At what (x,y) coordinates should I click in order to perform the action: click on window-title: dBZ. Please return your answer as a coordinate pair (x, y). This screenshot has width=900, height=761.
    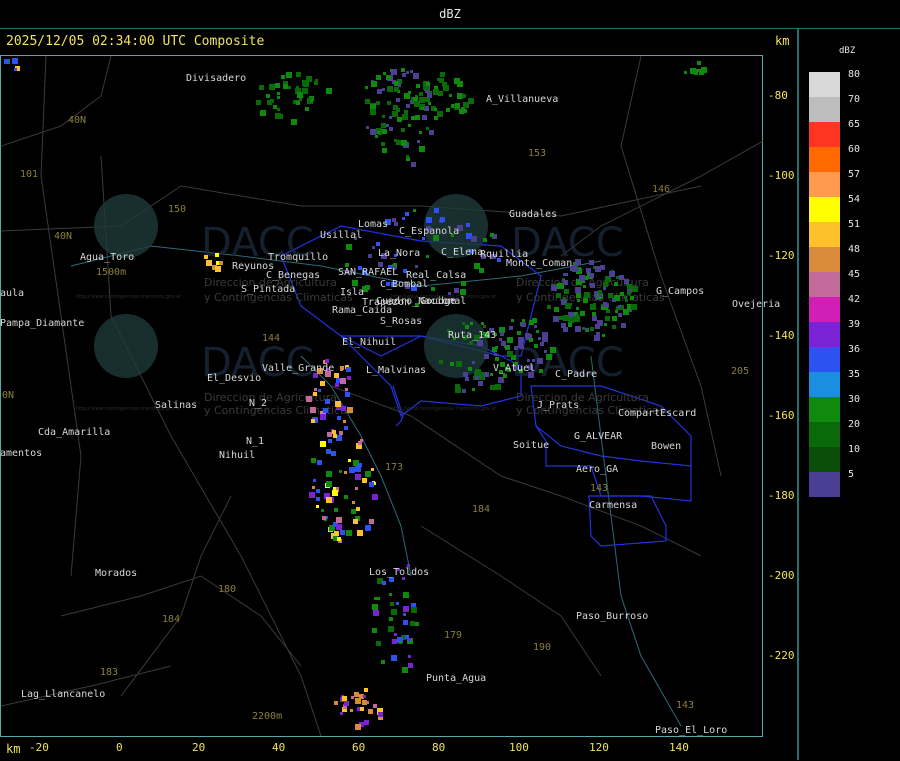
    Looking at the image, I should click on (450, 14).